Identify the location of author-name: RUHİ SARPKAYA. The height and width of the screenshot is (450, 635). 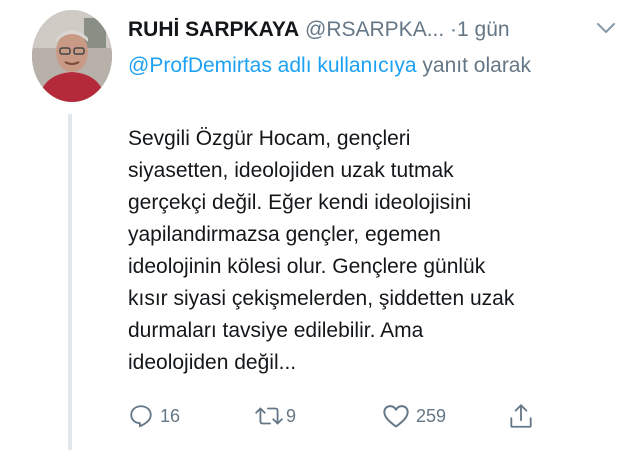
(213, 29).